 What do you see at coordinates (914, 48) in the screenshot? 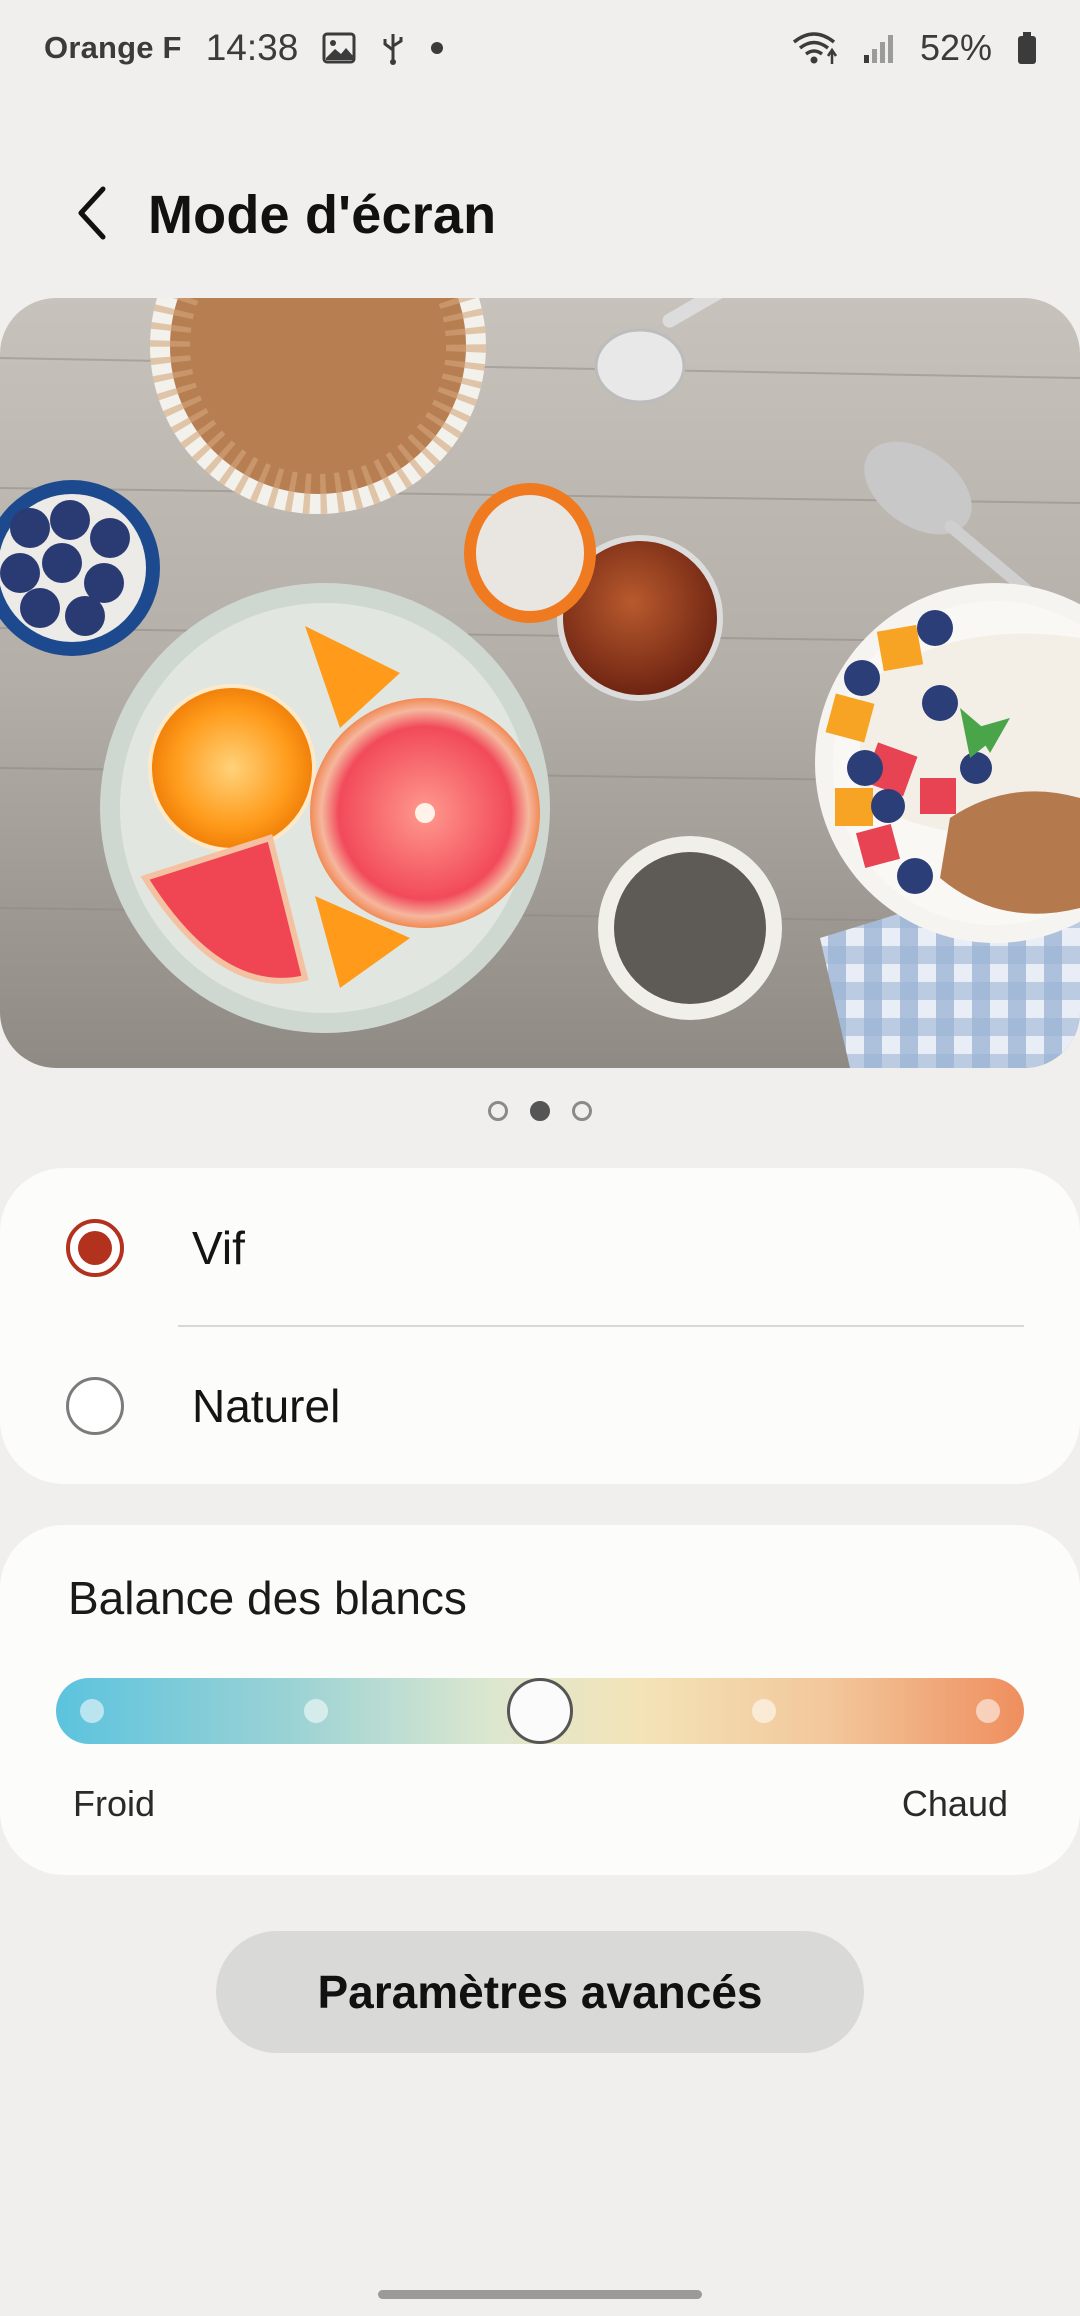
I see `status-right: 52%` at bounding box center [914, 48].